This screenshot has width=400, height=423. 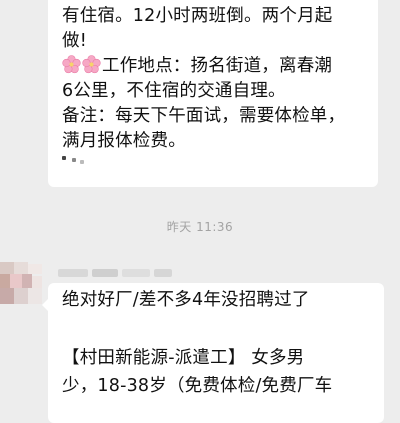 What do you see at coordinates (74, 41) in the screenshot?
I see `message-text-line: 做!` at bounding box center [74, 41].